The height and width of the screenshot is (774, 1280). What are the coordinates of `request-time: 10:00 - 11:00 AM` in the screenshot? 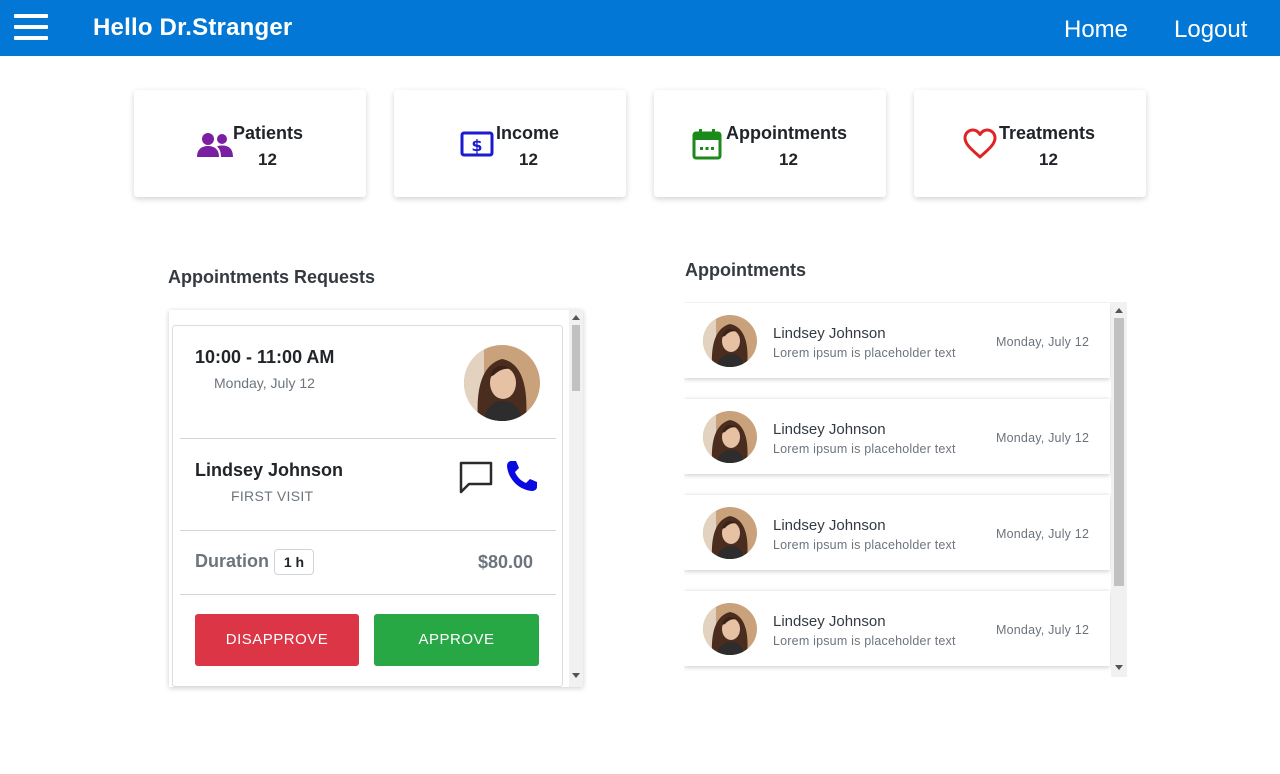 It's located at (265, 357).